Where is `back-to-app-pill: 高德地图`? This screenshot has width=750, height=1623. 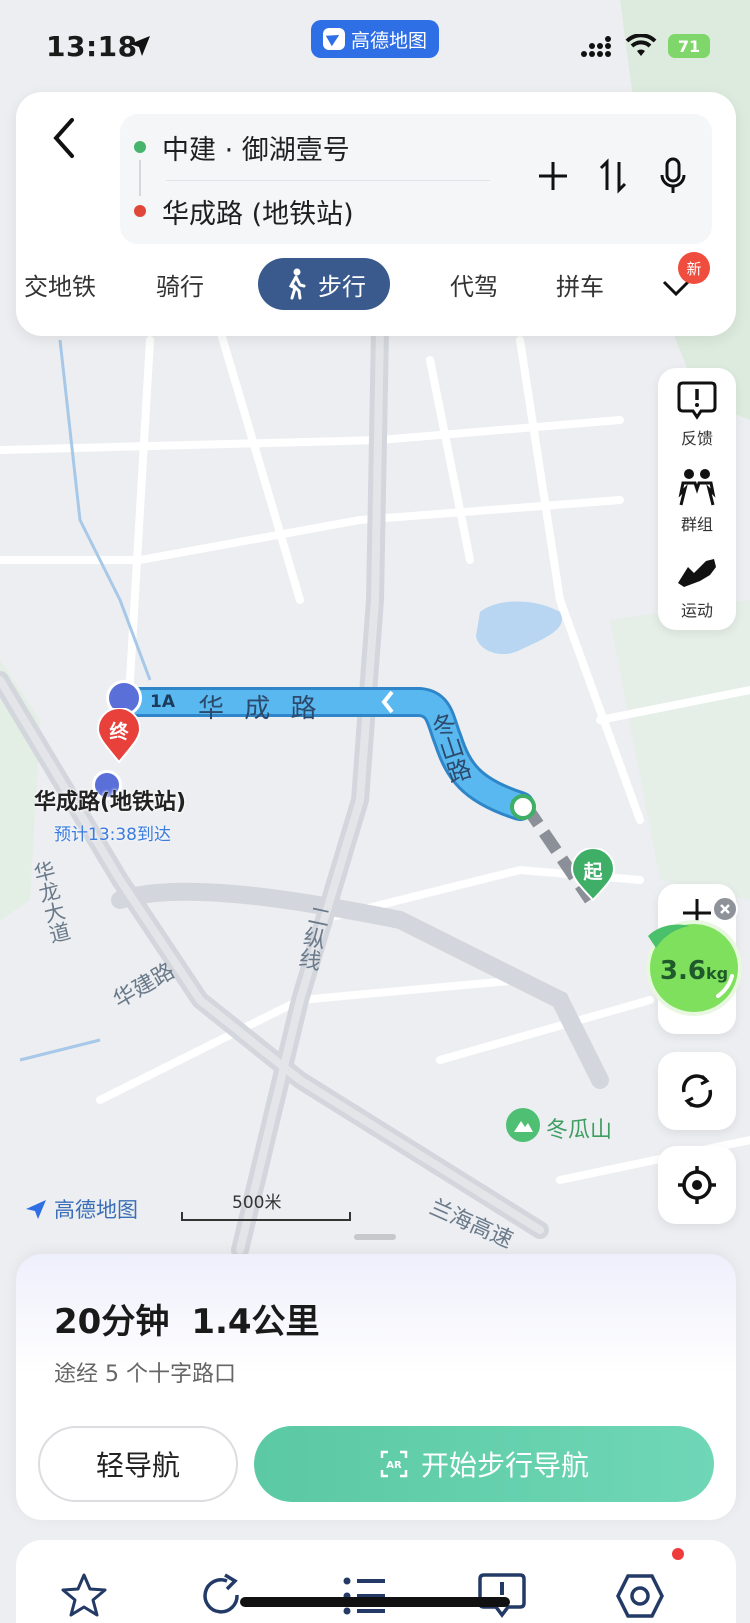 back-to-app-pill: 高德地图 is located at coordinates (375, 39).